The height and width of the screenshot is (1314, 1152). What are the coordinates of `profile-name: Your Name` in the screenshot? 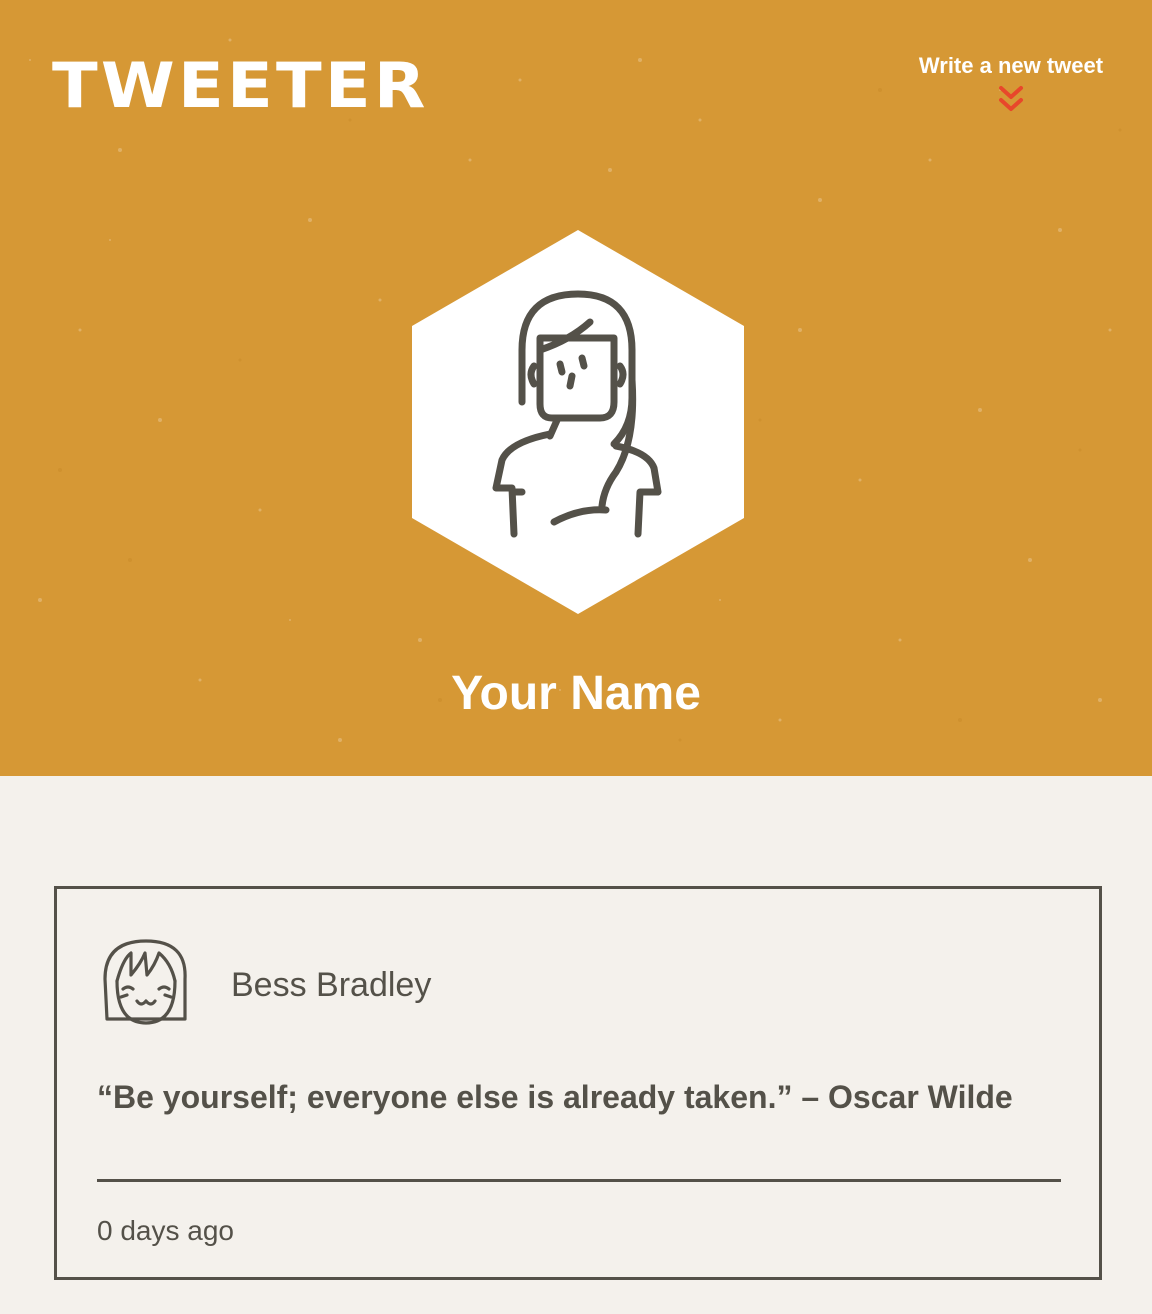 It's located at (576, 693).